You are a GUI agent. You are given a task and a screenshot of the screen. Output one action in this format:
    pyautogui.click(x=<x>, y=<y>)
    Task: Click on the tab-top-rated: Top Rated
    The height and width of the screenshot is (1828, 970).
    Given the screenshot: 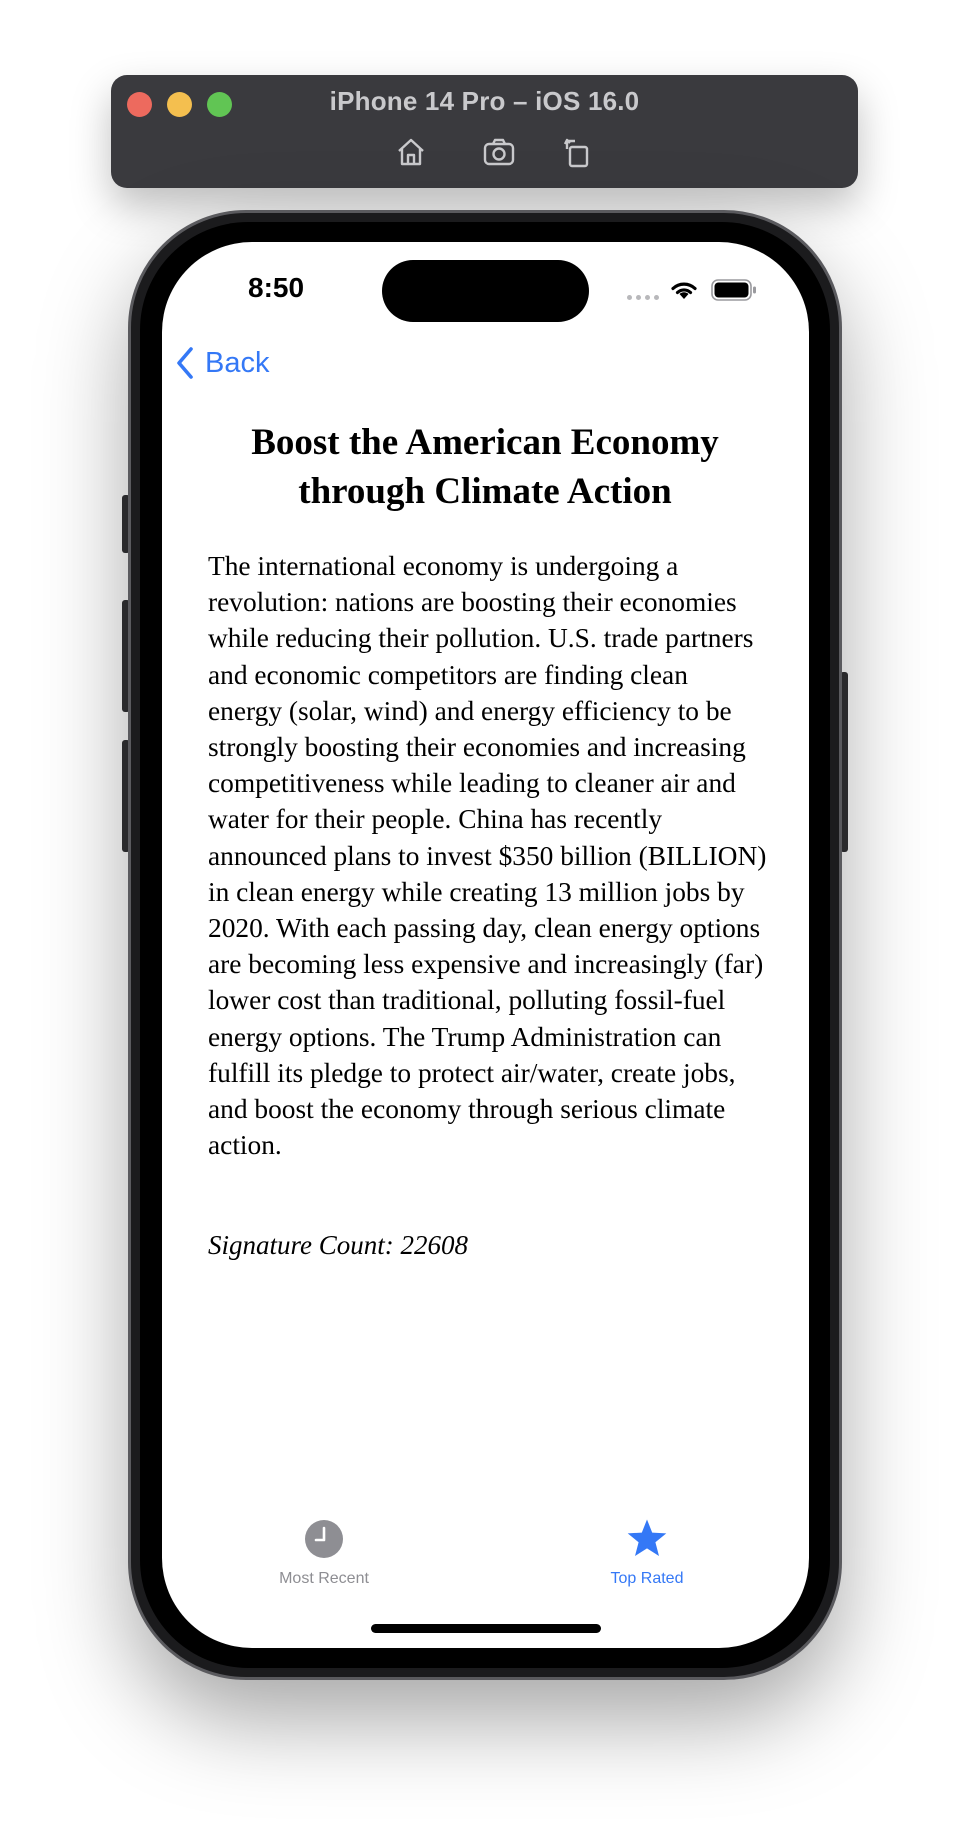 What is the action you would take?
    pyautogui.click(x=647, y=1553)
    